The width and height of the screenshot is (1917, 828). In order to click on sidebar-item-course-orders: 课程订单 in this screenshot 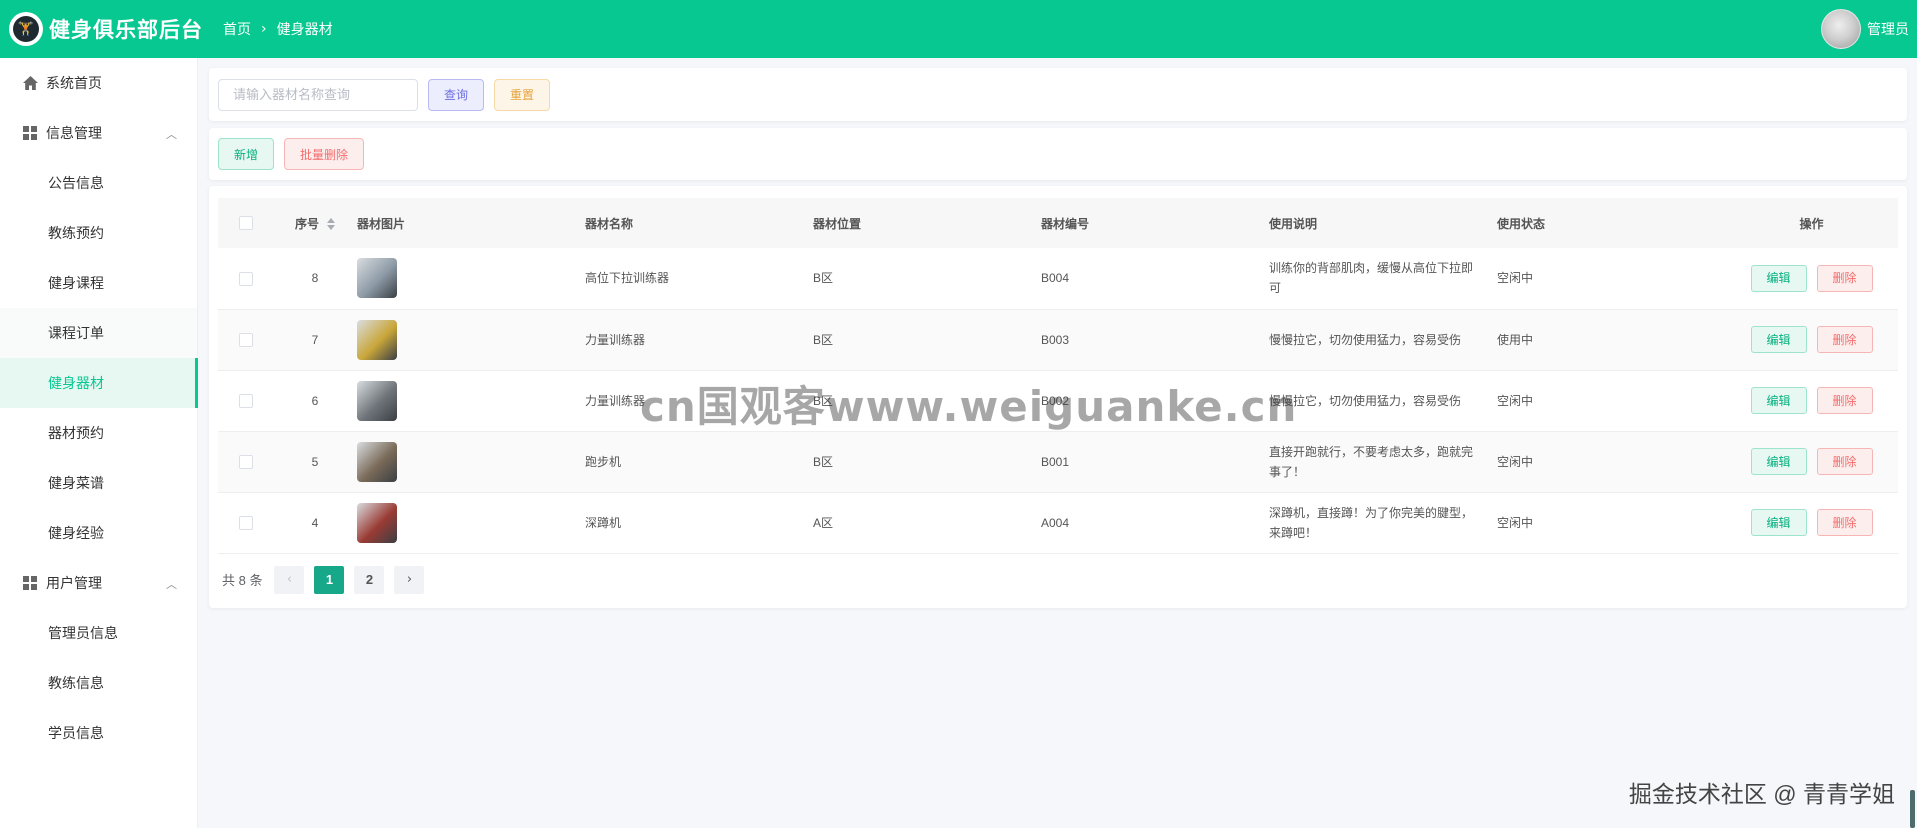, I will do `click(98, 333)`.